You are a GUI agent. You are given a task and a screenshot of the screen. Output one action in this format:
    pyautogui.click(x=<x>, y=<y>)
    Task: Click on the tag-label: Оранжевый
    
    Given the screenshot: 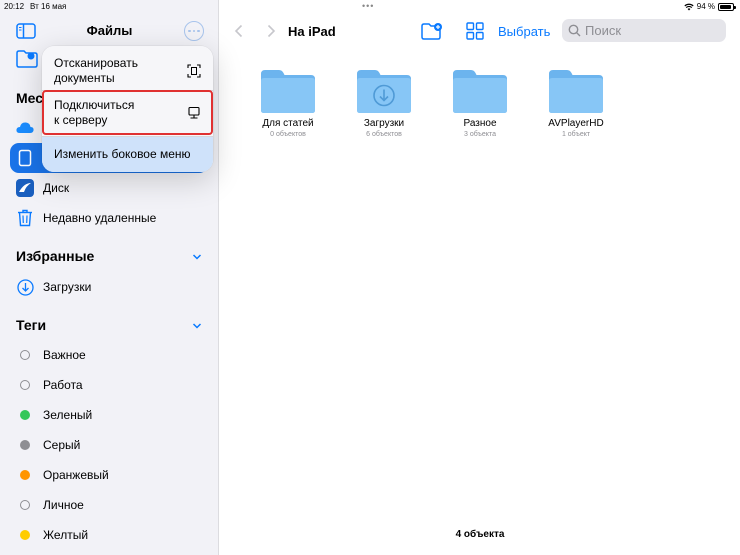 What is the action you would take?
    pyautogui.click(x=76, y=475)
    